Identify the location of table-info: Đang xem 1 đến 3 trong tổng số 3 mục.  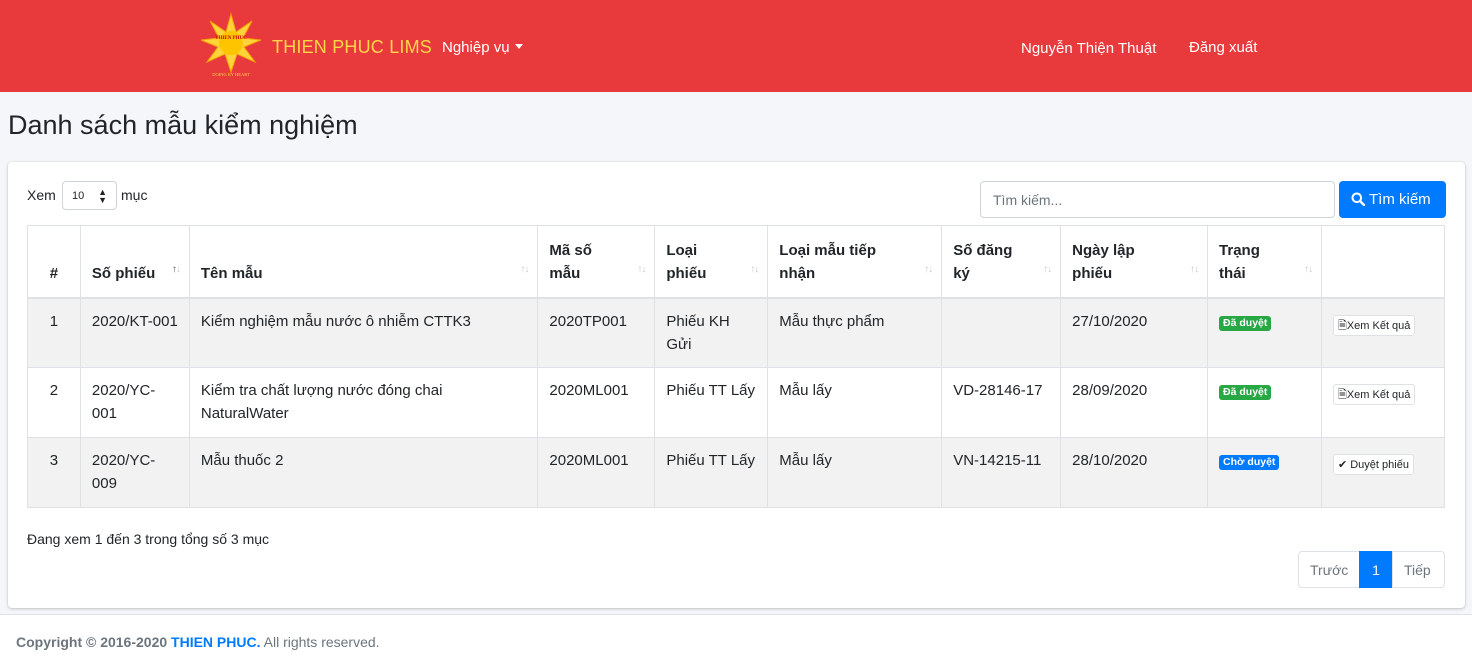
(148, 539).